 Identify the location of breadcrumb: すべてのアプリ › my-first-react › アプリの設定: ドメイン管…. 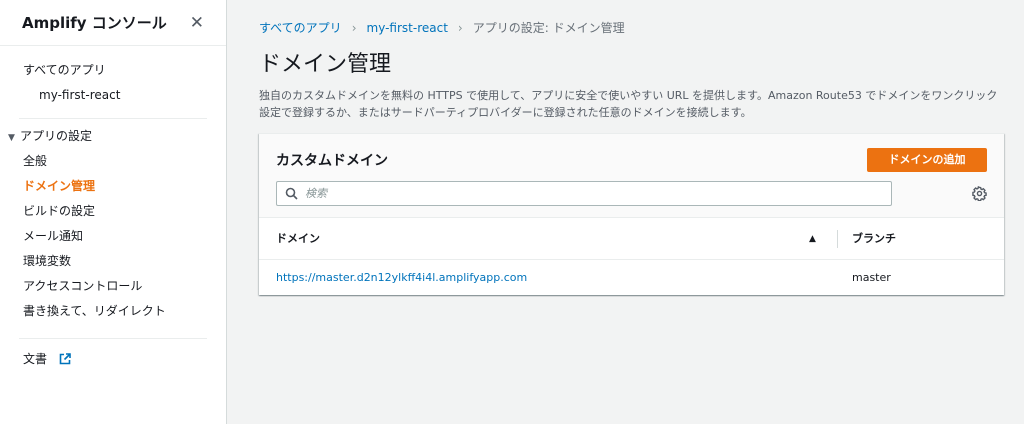
(442, 27).